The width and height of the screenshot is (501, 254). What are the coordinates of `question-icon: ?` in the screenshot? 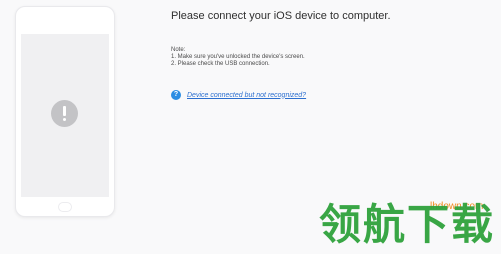 It's located at (176, 95).